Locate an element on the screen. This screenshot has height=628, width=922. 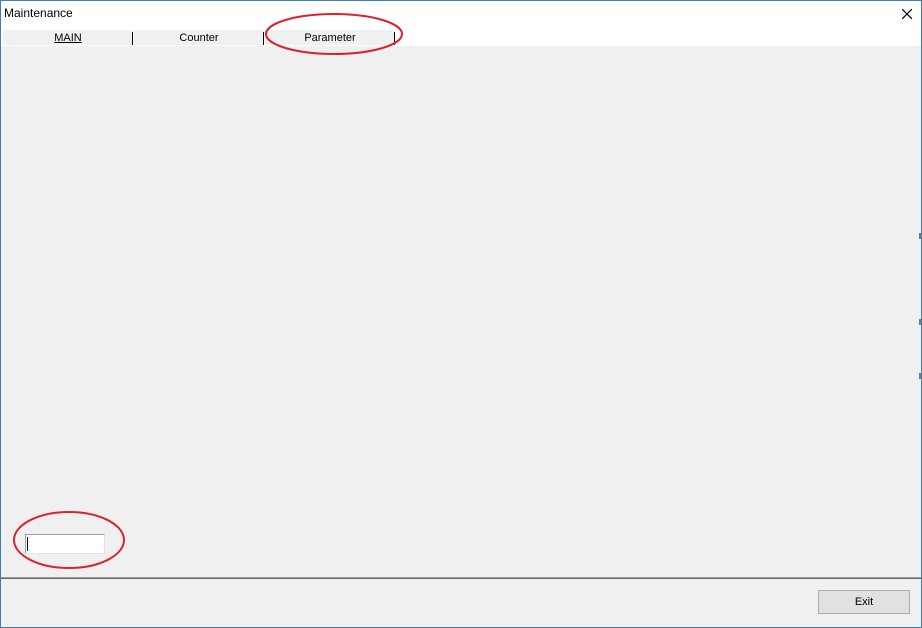
window-title: Maintenance is located at coordinates (38, 13).